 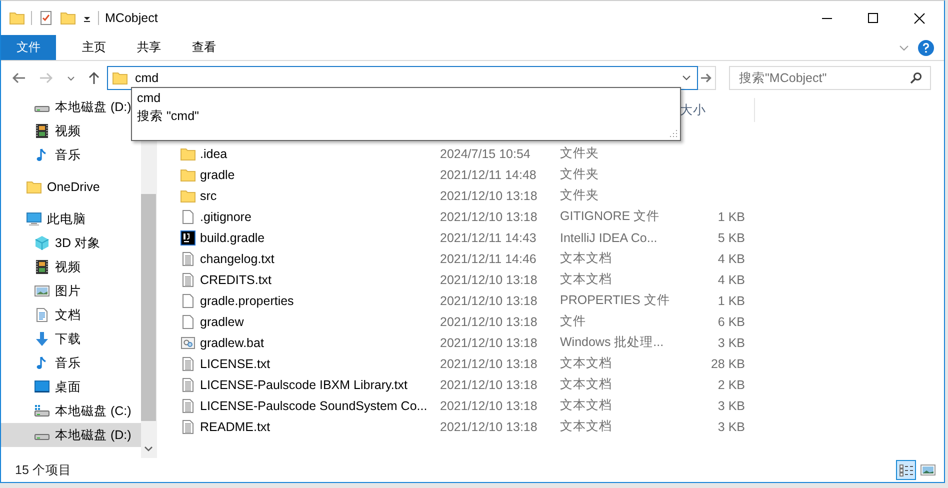 What do you see at coordinates (610, 216) in the screenshot?
I see `file-type: GITIGNORE 文件` at bounding box center [610, 216].